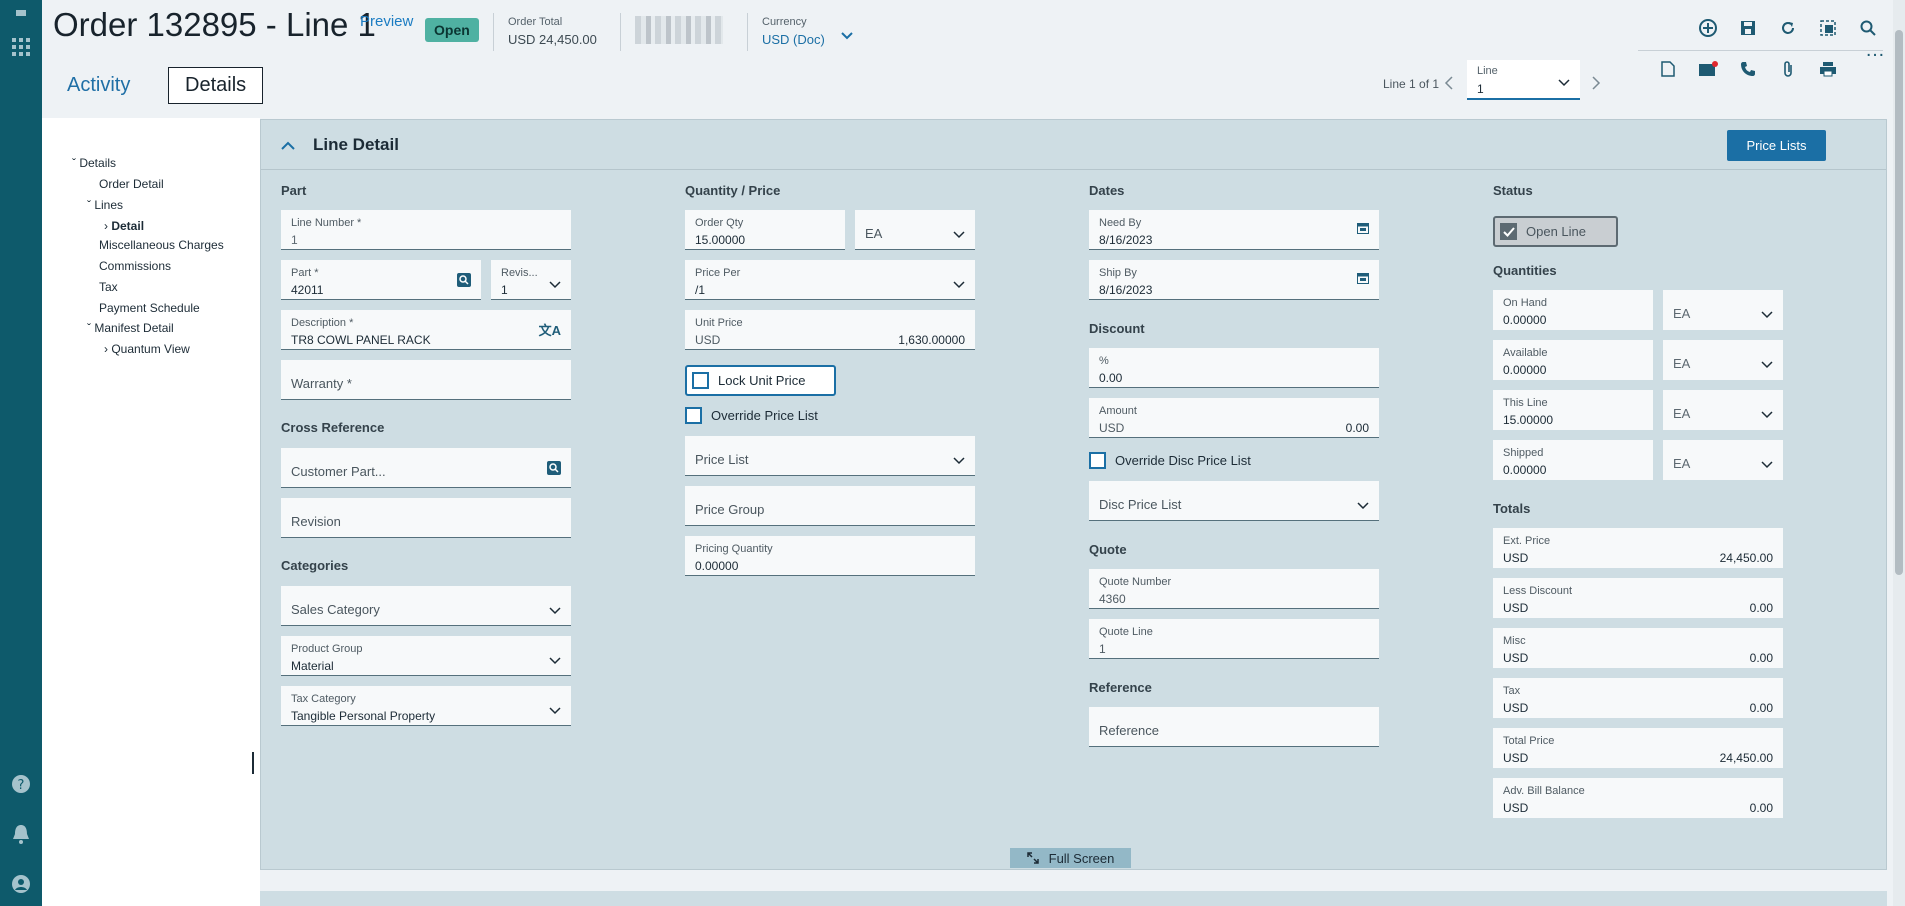 The width and height of the screenshot is (1905, 906). Describe the element at coordinates (1723, 460) in the screenshot. I see `shipped-uom-select: EA` at that location.